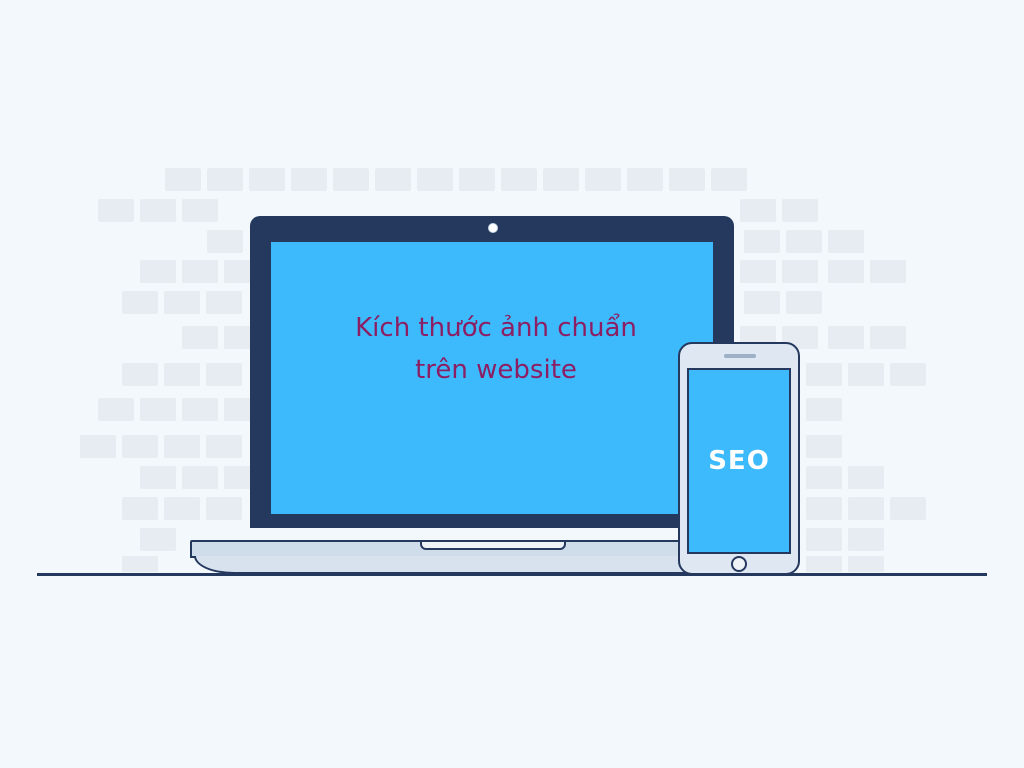  I want to click on phone-speaker, so click(740, 356).